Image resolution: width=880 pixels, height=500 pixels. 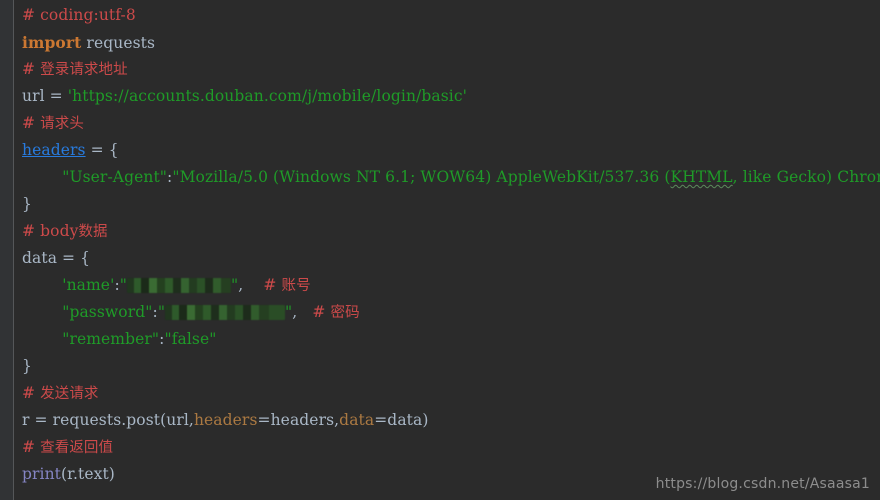 What do you see at coordinates (45, 96) in the screenshot?
I see `var-url-assign: url =` at bounding box center [45, 96].